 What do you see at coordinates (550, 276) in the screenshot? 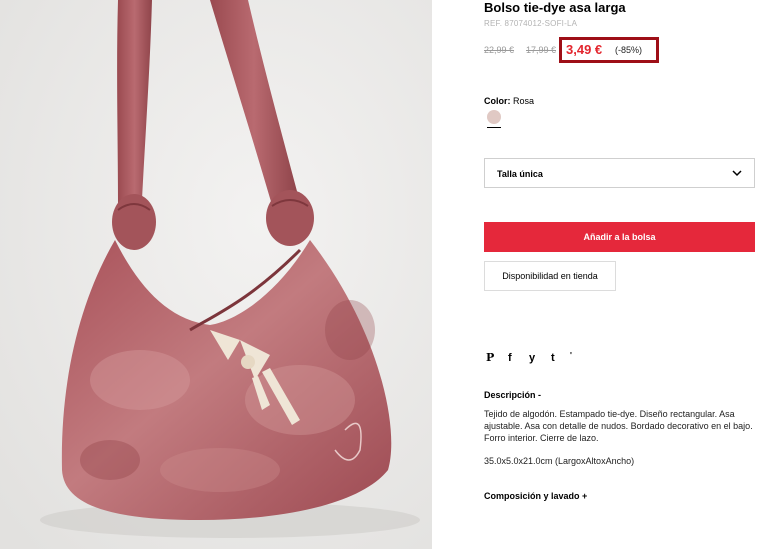
I see `store-availability-button: Disponibilidad en tienda` at bounding box center [550, 276].